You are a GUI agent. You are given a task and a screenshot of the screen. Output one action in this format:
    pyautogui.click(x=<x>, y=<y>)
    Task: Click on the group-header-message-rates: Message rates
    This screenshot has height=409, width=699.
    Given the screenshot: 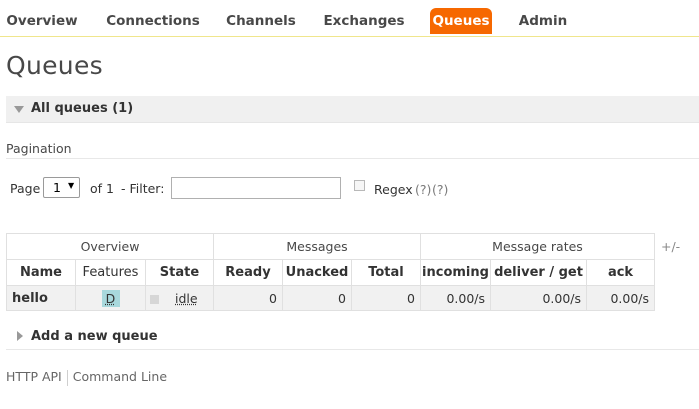 What is the action you would take?
    pyautogui.click(x=537, y=246)
    